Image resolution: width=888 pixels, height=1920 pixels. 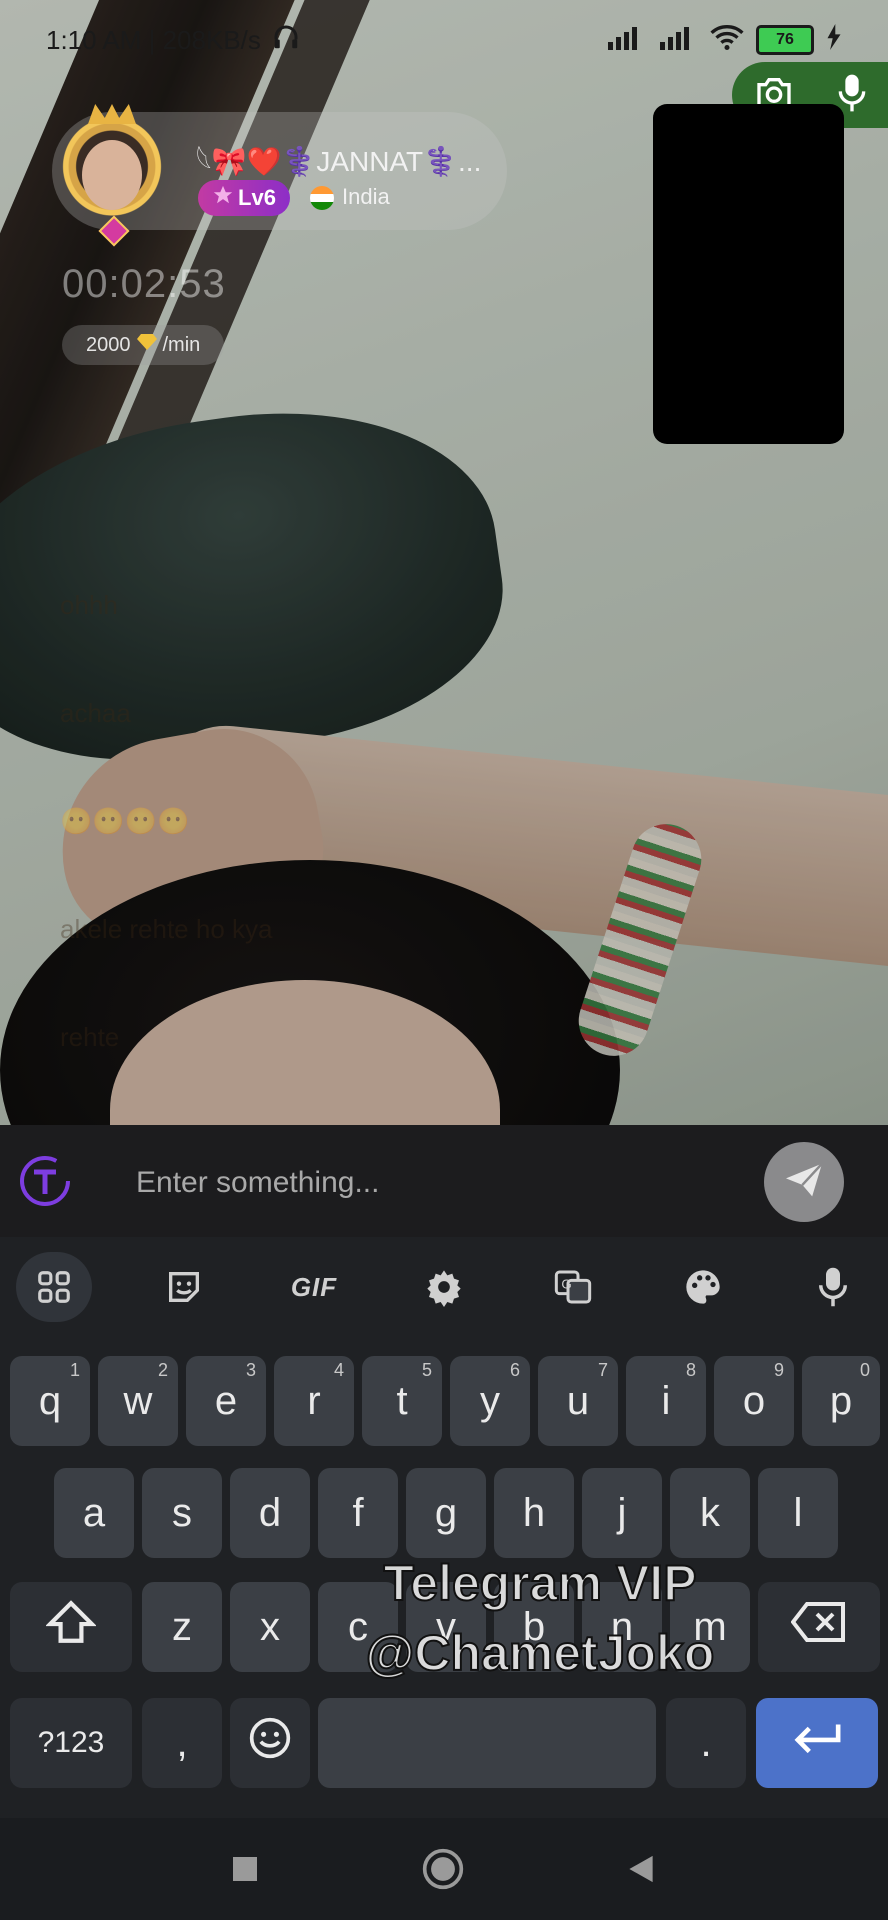 What do you see at coordinates (834, 40) in the screenshot?
I see `charging-icon` at bounding box center [834, 40].